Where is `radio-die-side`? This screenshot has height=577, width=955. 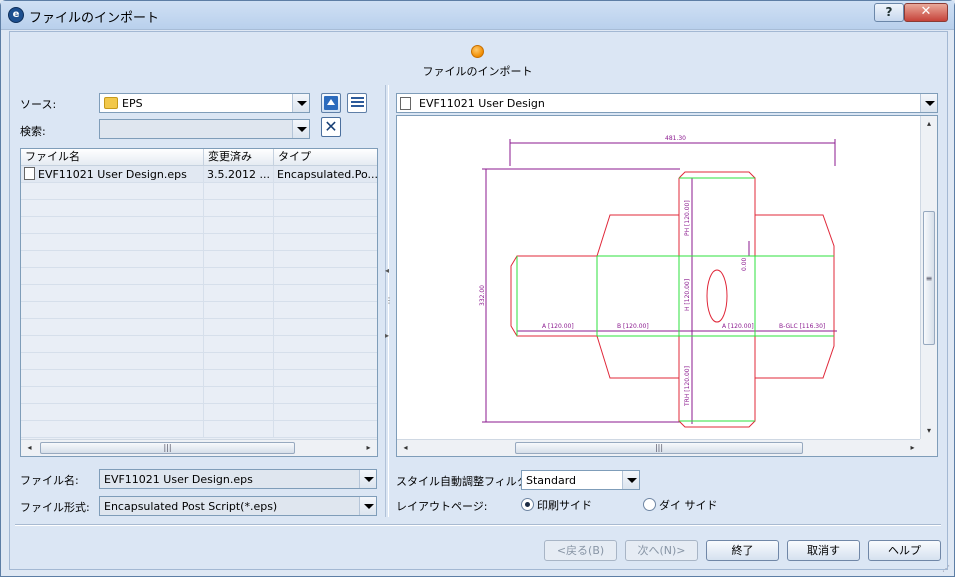 radio-die-side is located at coordinates (649, 504).